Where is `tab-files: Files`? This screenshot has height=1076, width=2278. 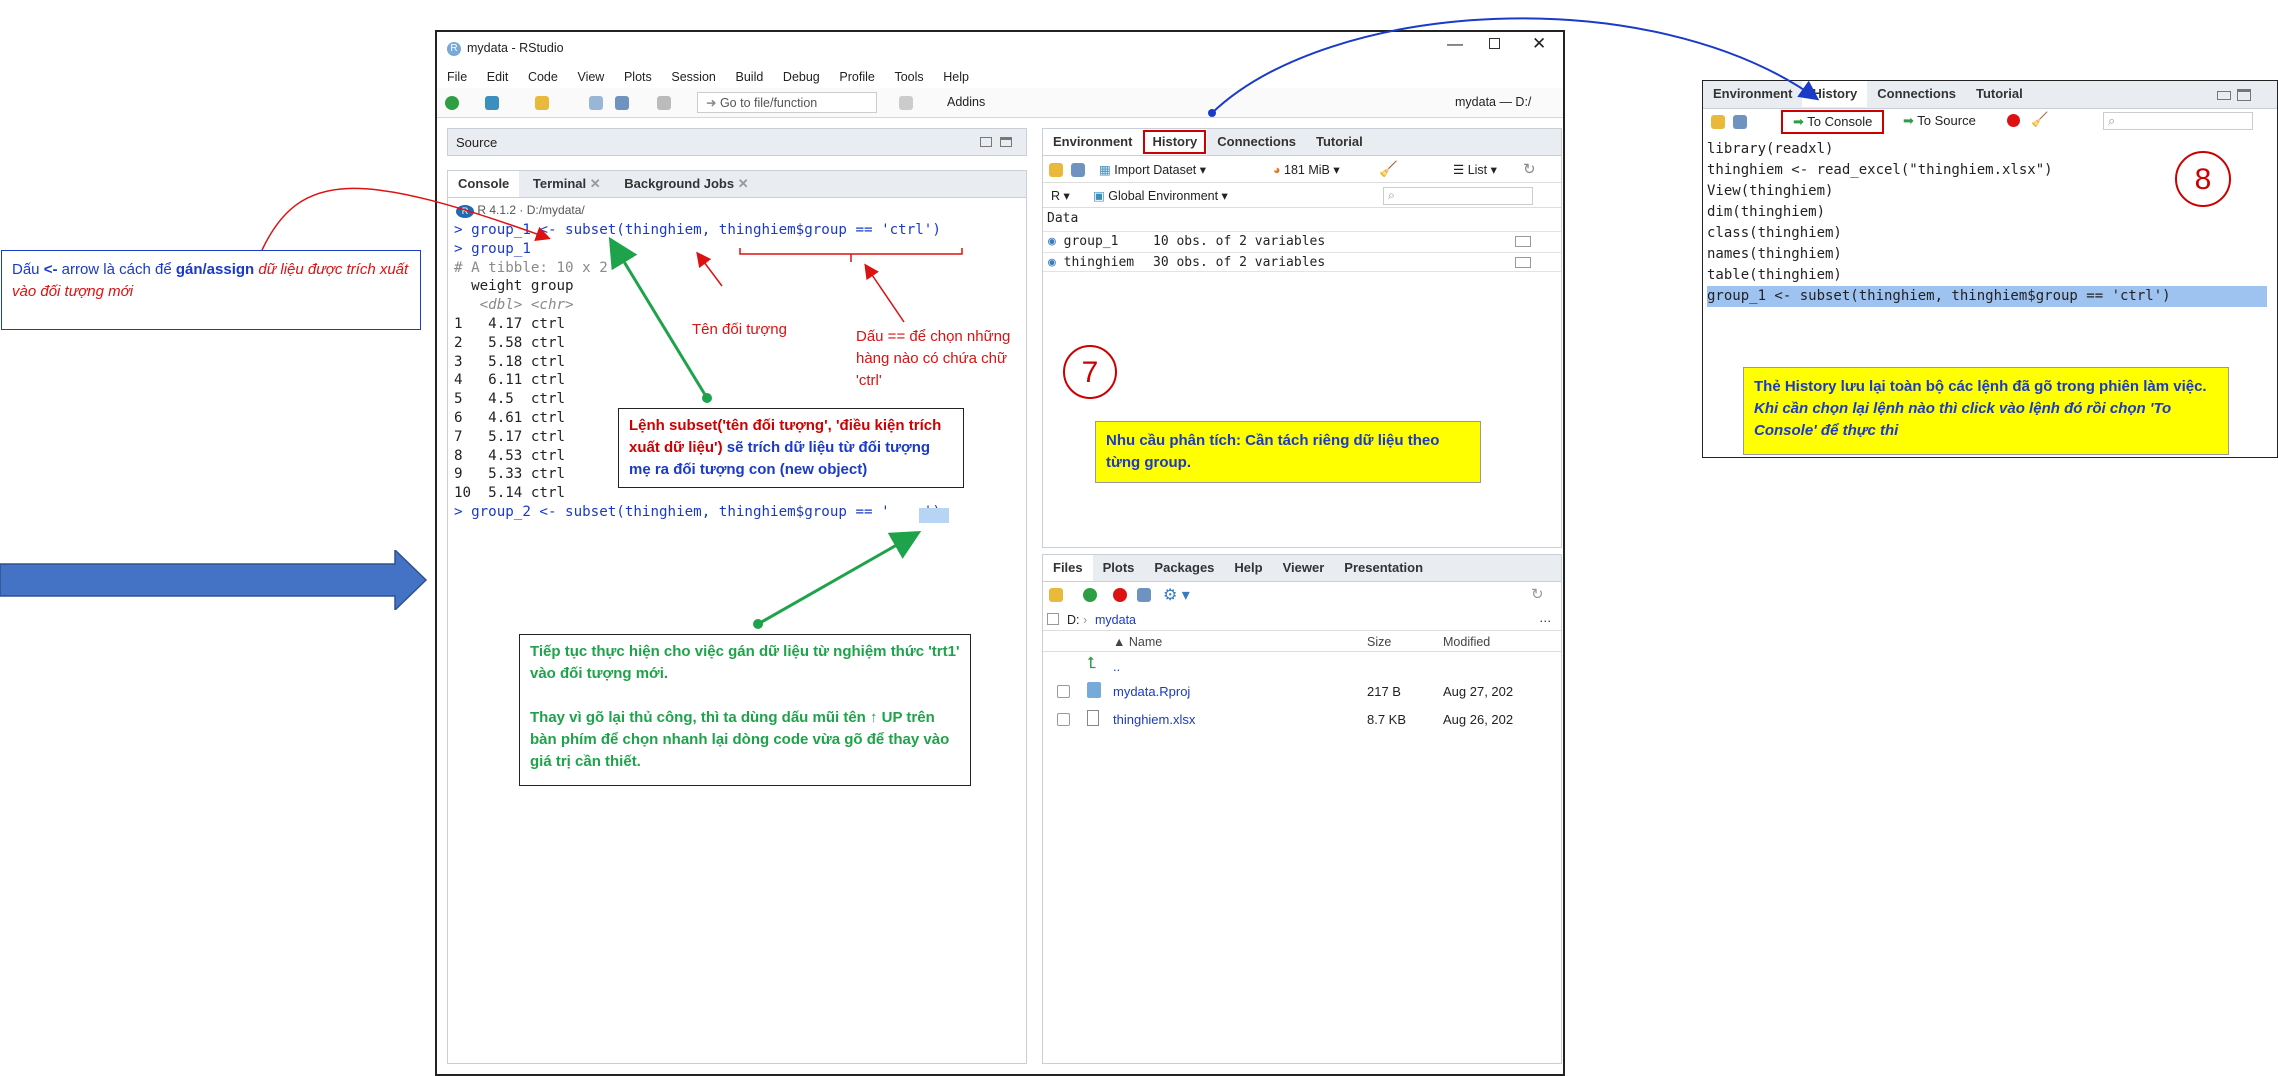
tab-files: Files is located at coordinates (1068, 568).